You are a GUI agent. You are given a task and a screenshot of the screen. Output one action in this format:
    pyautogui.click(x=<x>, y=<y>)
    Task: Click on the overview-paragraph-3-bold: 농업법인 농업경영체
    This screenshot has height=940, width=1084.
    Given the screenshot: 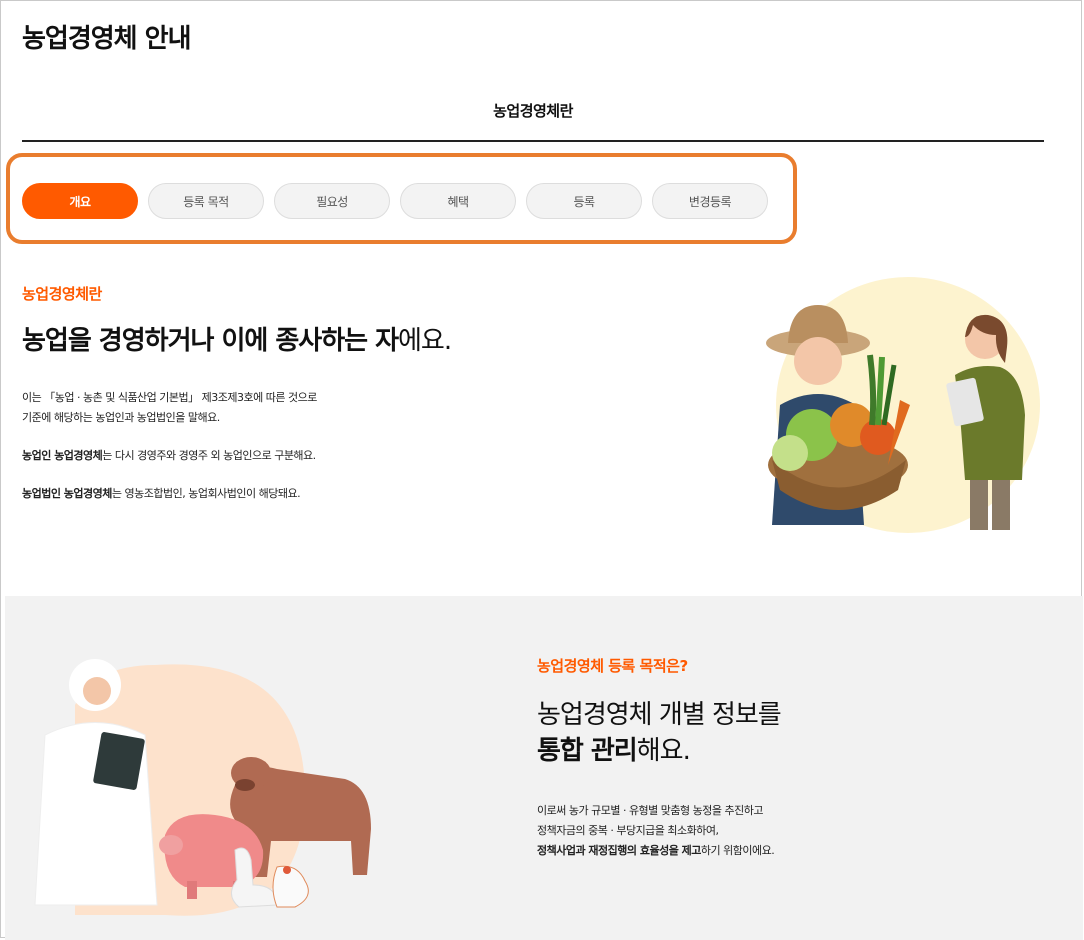 What is the action you would take?
    pyautogui.click(x=67, y=493)
    